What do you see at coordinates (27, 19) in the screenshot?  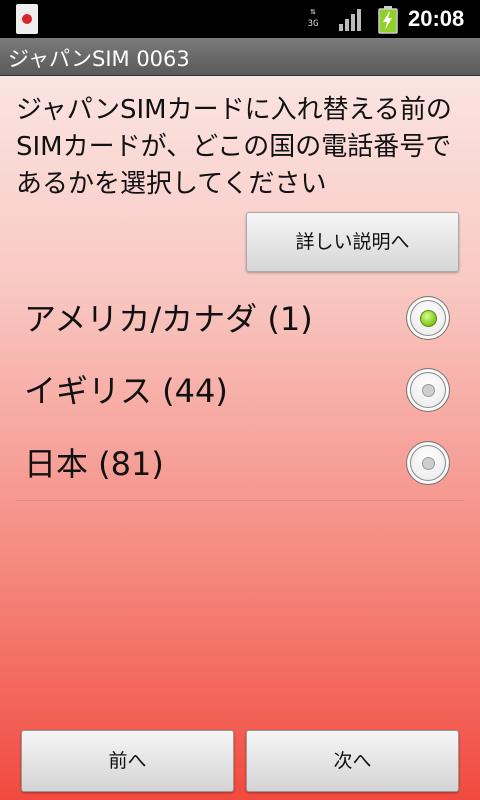 I see `app-notification-icon` at bounding box center [27, 19].